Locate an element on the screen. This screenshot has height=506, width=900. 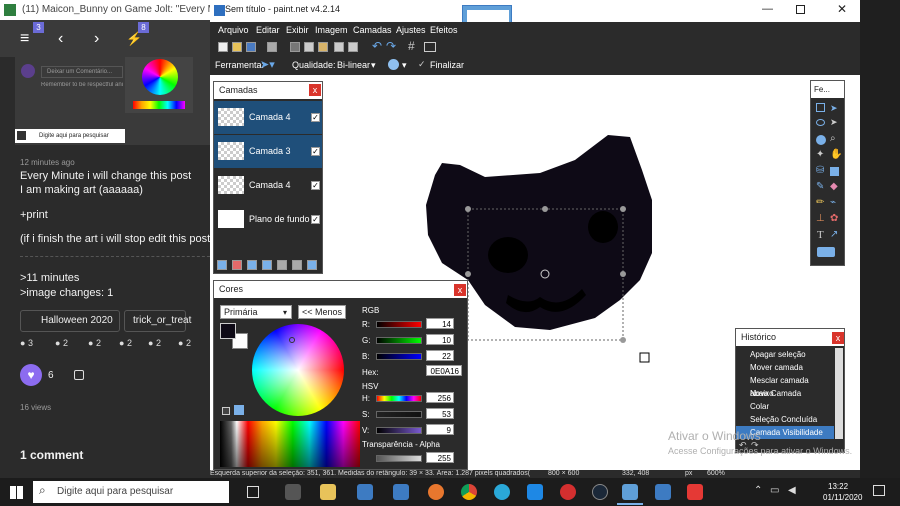
chrome-icon is located at coordinates (469, 492).